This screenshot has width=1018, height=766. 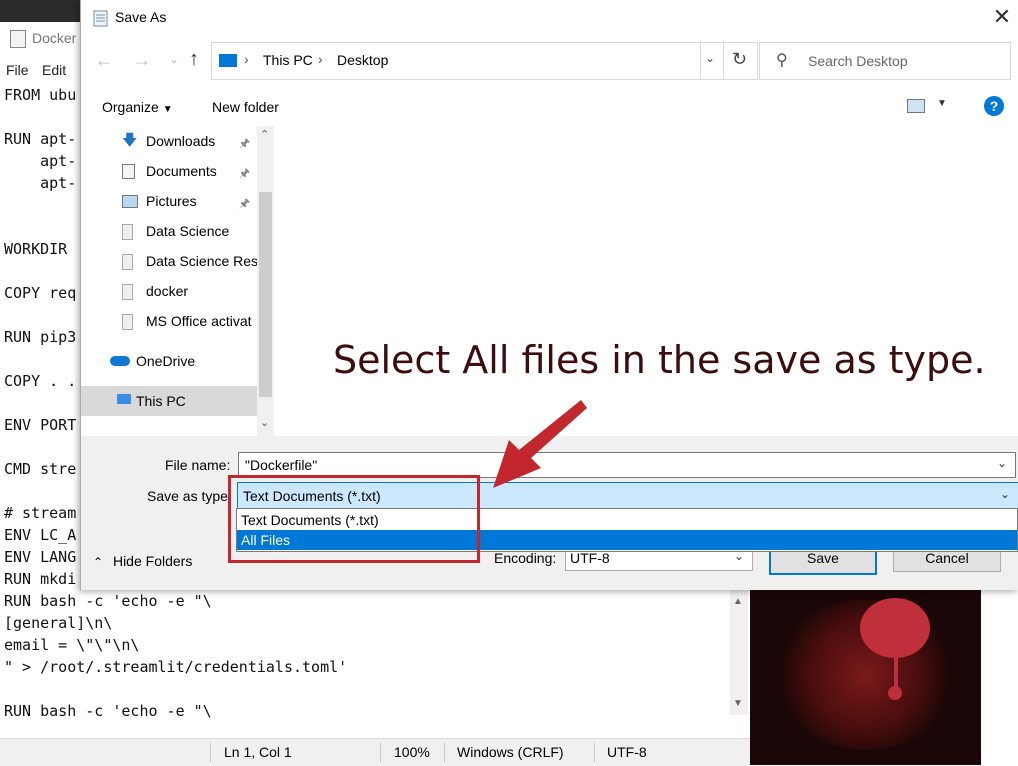 I want to click on tree-item-label: Downloads, so click(x=181, y=141).